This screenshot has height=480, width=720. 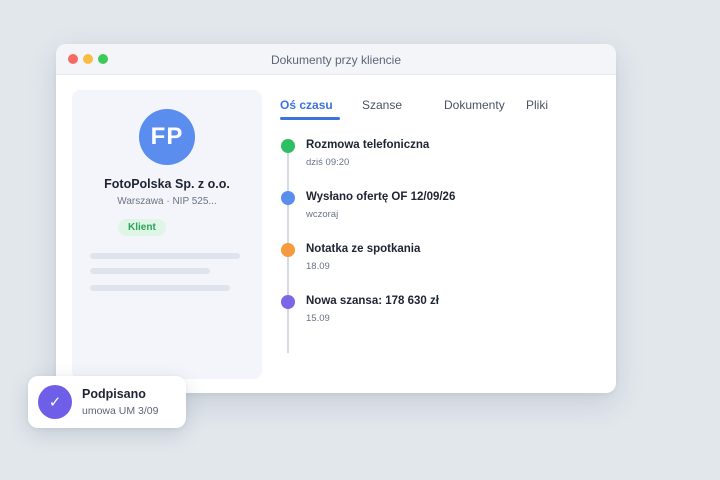 What do you see at coordinates (537, 105) in the screenshot?
I see `tab-files: Pliki` at bounding box center [537, 105].